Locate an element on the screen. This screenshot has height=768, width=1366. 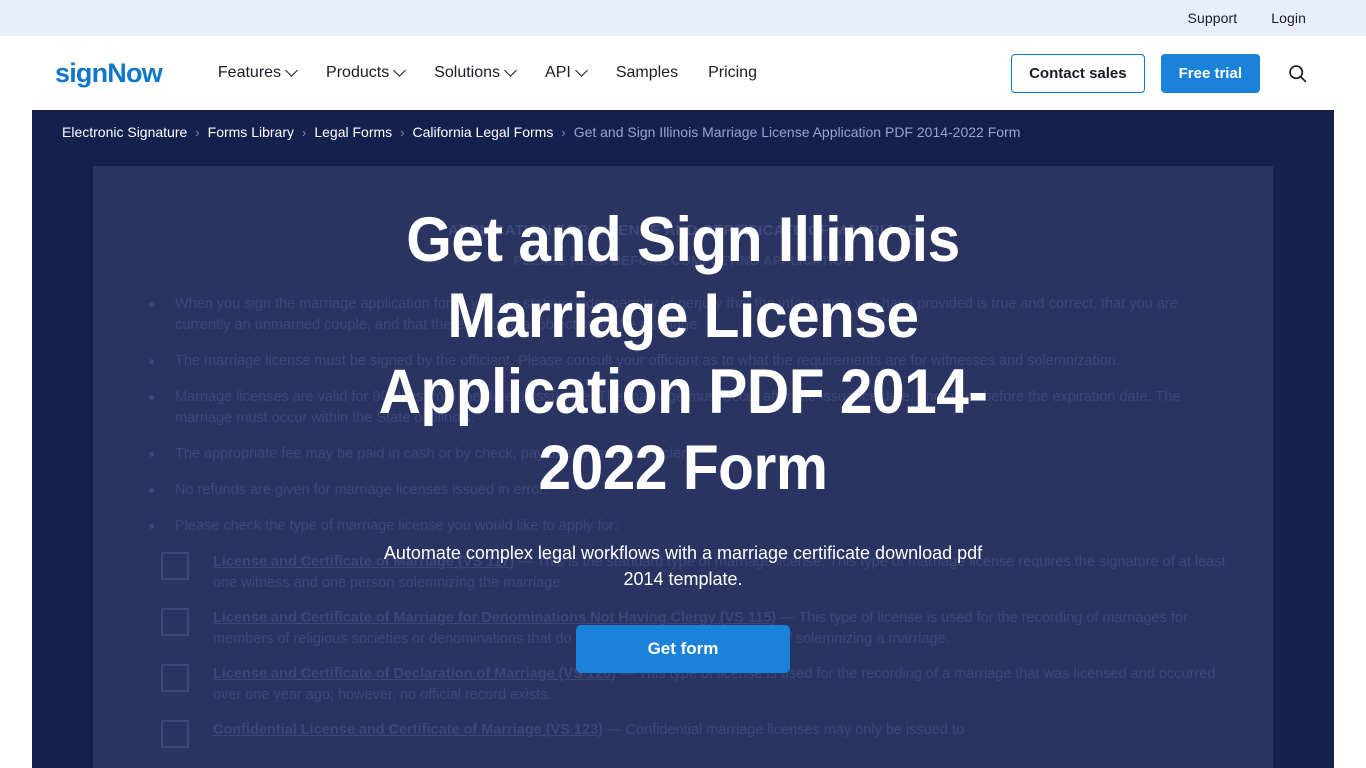
nav-label: Products is located at coordinates (358, 72).